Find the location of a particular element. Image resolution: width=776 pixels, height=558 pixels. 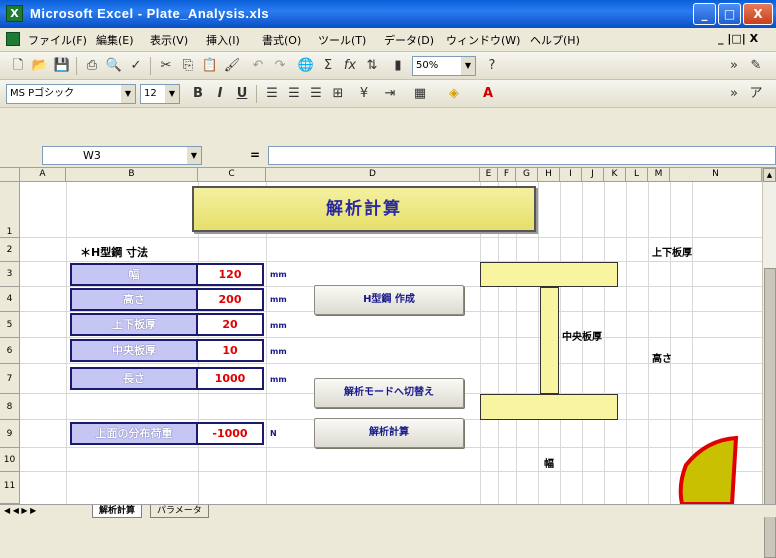

menu-file: ファイル(F) is located at coordinates (57, 40).